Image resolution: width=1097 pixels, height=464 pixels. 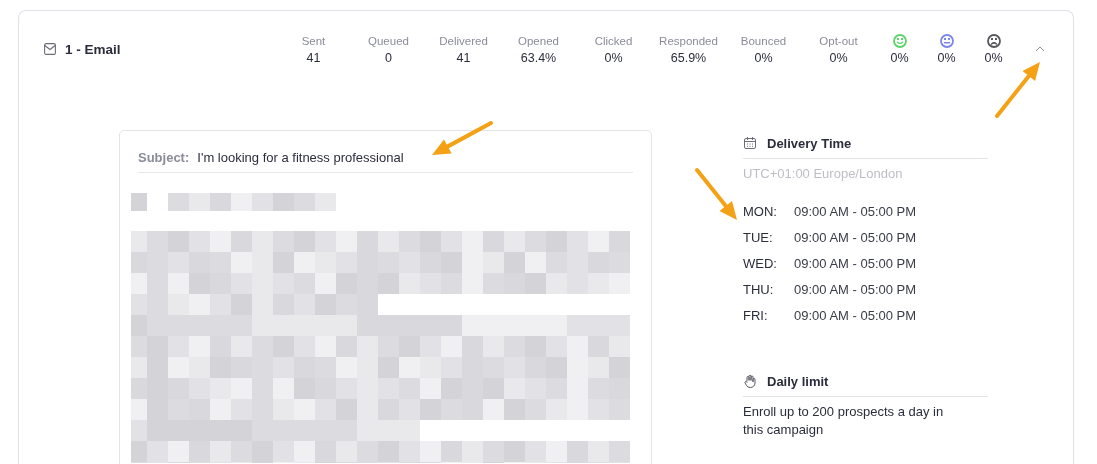 What do you see at coordinates (750, 143) in the screenshot?
I see `calendar-icon` at bounding box center [750, 143].